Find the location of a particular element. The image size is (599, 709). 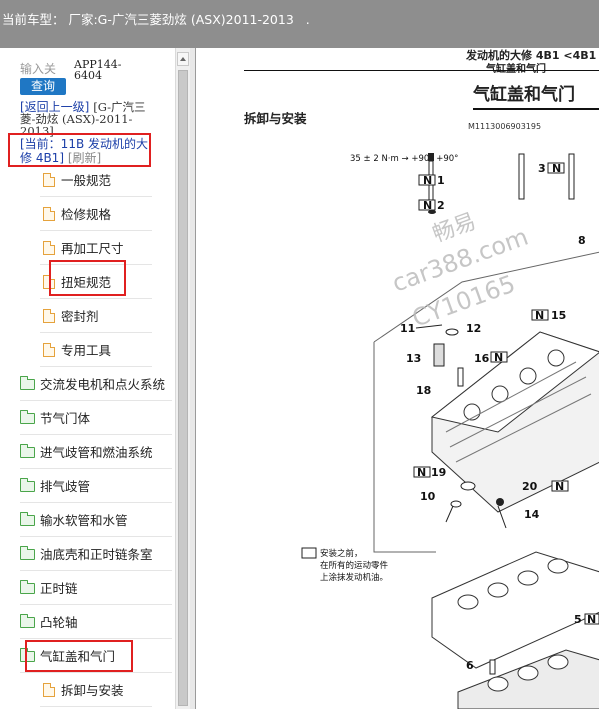

scroll-thumb is located at coordinates (183, 388).